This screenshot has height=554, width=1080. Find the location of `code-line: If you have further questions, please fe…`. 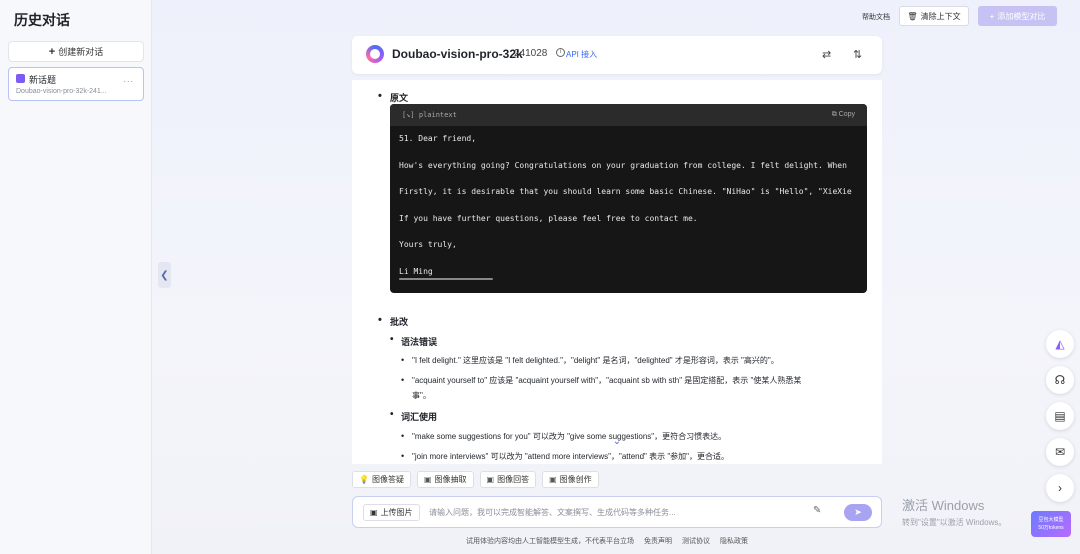

code-line: If you have further questions, please fe… is located at coordinates (548, 218).